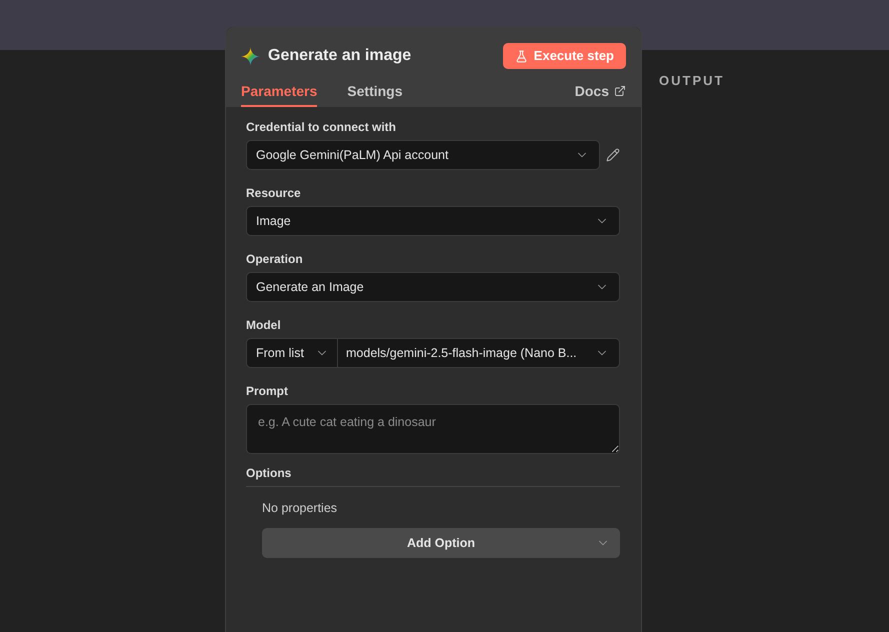  What do you see at coordinates (433, 429) in the screenshot?
I see `prompt-textarea: e.g. A cute cat eating a dinosaur` at bounding box center [433, 429].